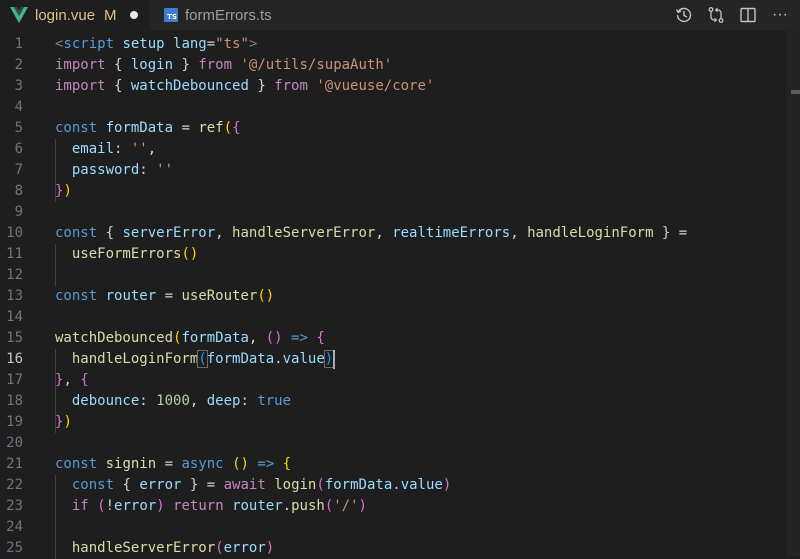 The height and width of the screenshot is (559, 800). What do you see at coordinates (93, 149) in the screenshot?
I see `code-token: email` at bounding box center [93, 149].